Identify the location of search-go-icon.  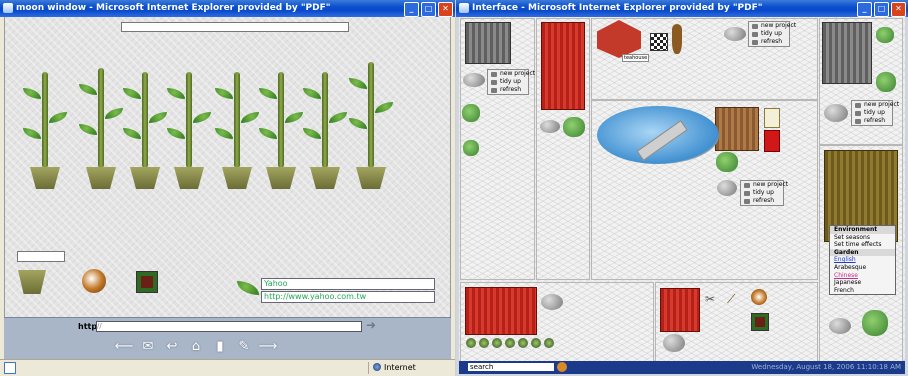
(562, 367).